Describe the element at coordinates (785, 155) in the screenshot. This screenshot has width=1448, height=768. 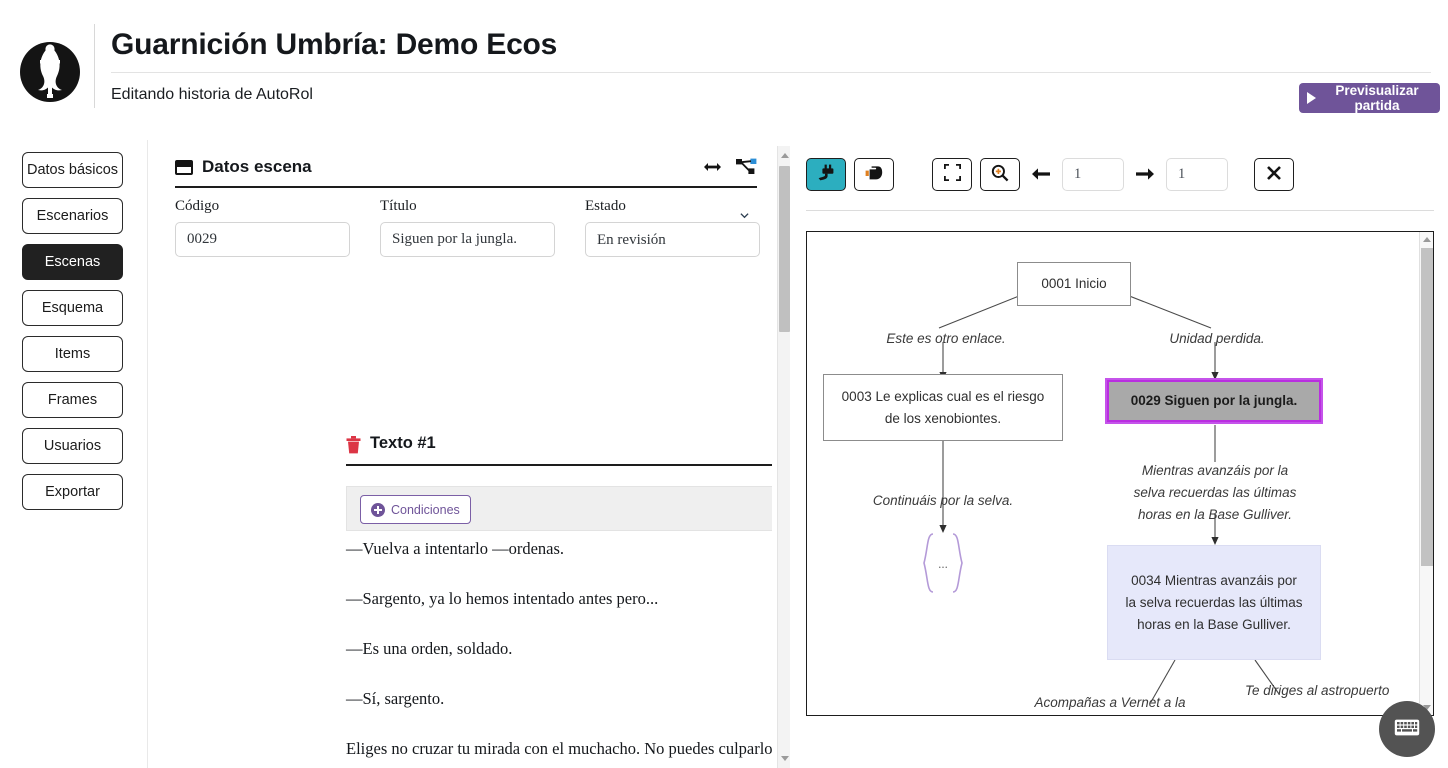
I see `scroll-up-icon` at that location.